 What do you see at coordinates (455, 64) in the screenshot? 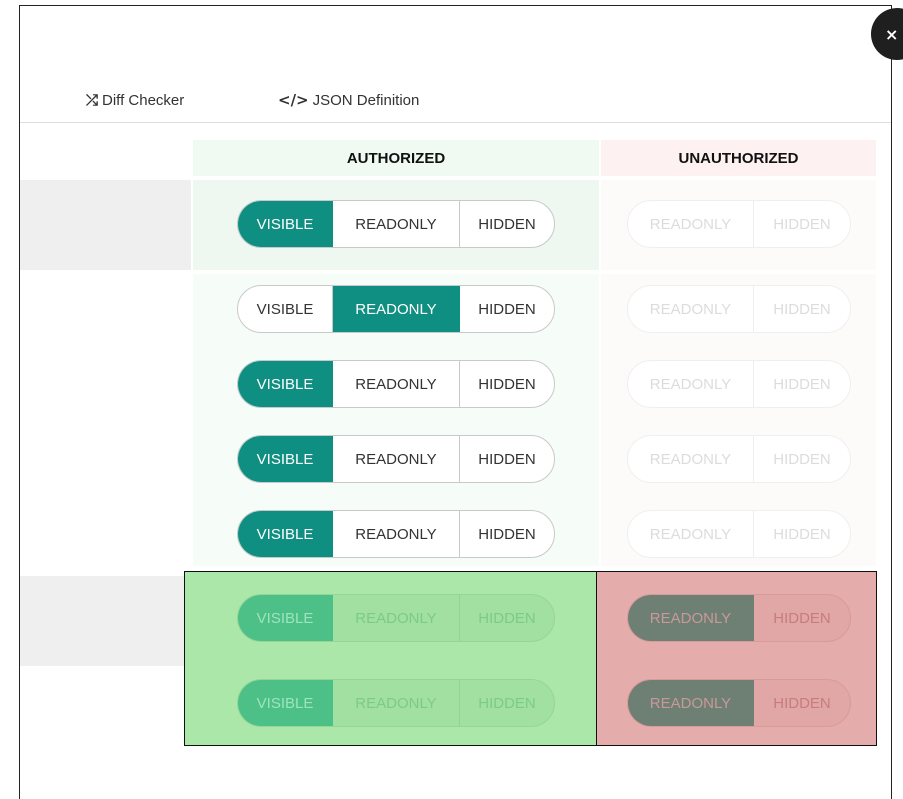
I see `tab-bar: ⤮ Diff Checker </> JSON Definition` at bounding box center [455, 64].